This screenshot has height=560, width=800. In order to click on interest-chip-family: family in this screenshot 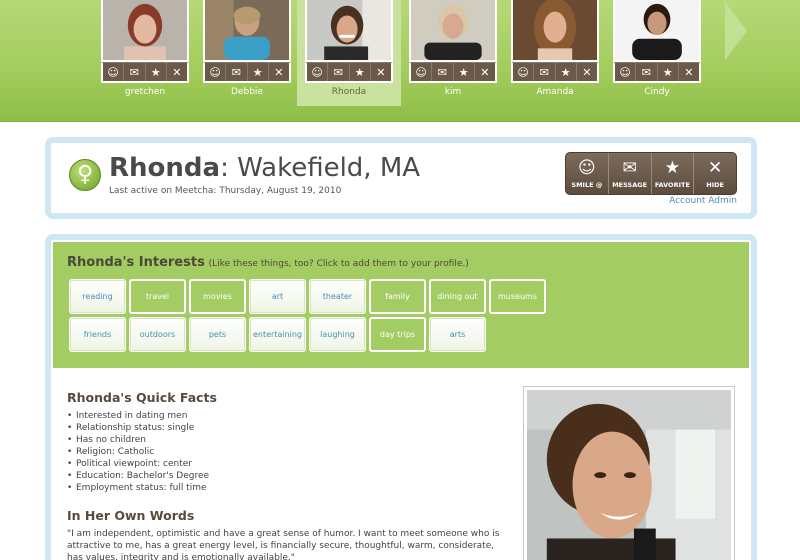, I will do `click(397, 296)`.